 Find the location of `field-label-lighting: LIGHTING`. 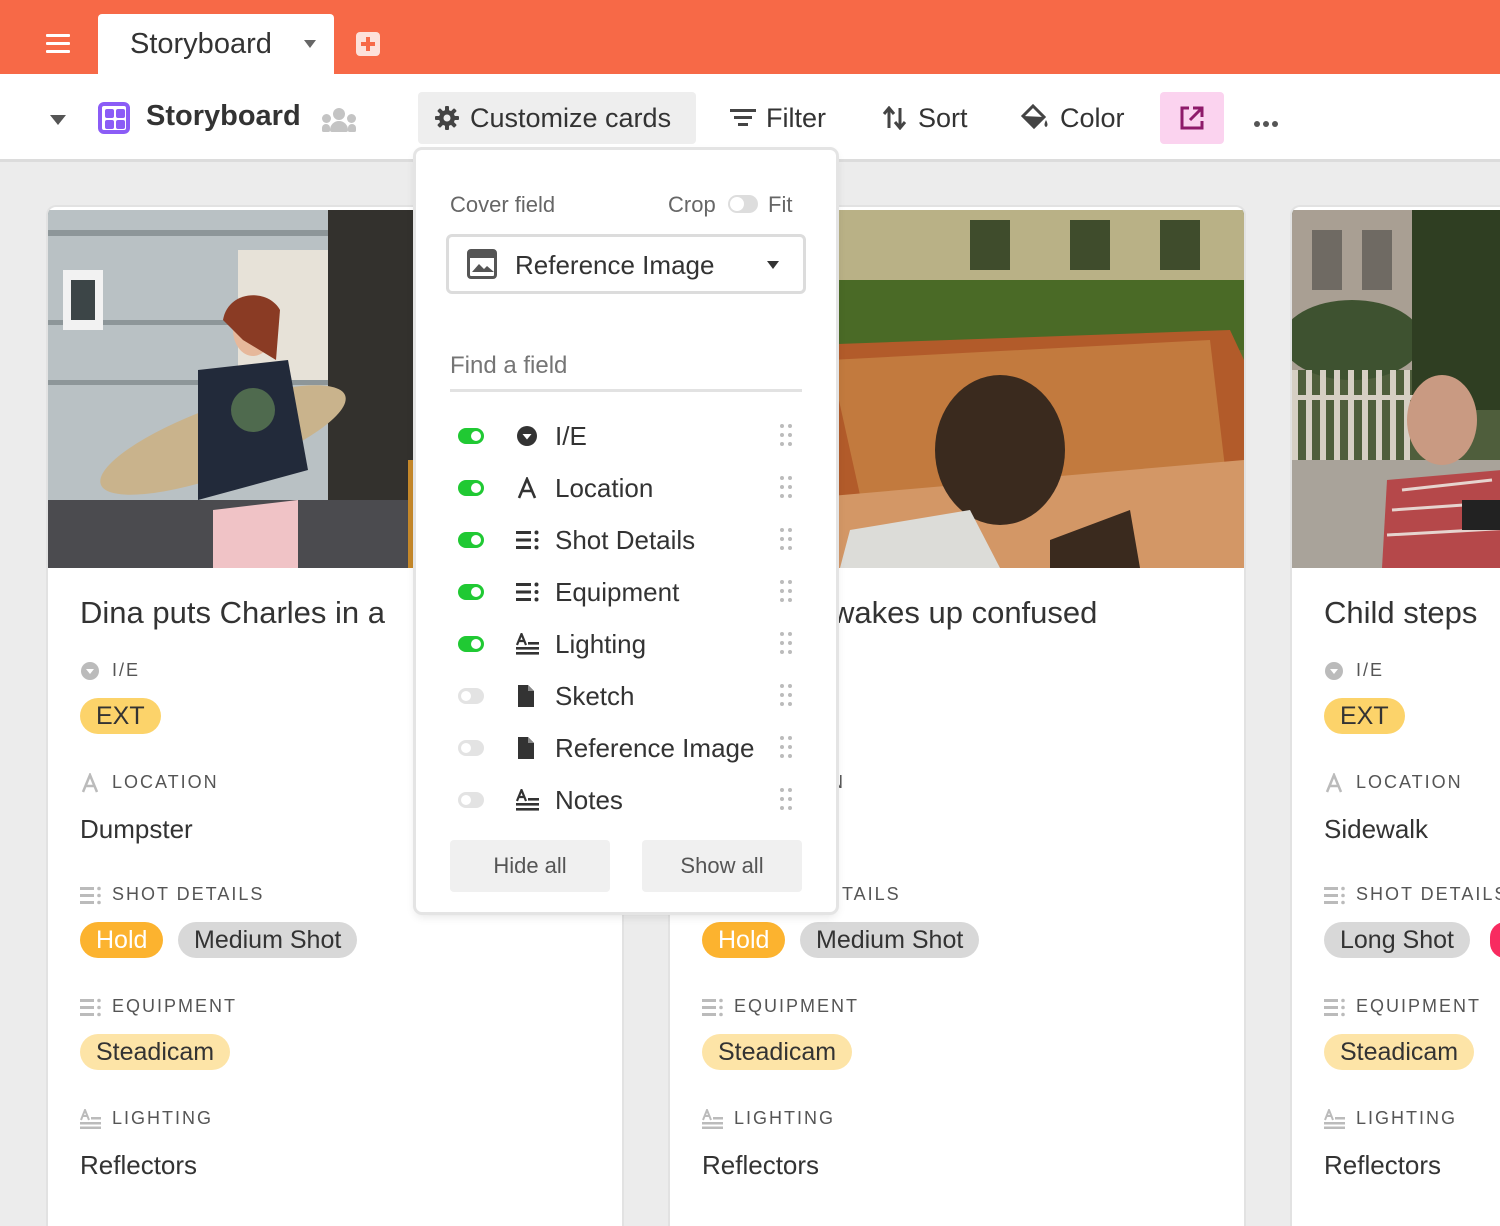

field-label-lighting: LIGHTING is located at coordinates (1390, 1117).